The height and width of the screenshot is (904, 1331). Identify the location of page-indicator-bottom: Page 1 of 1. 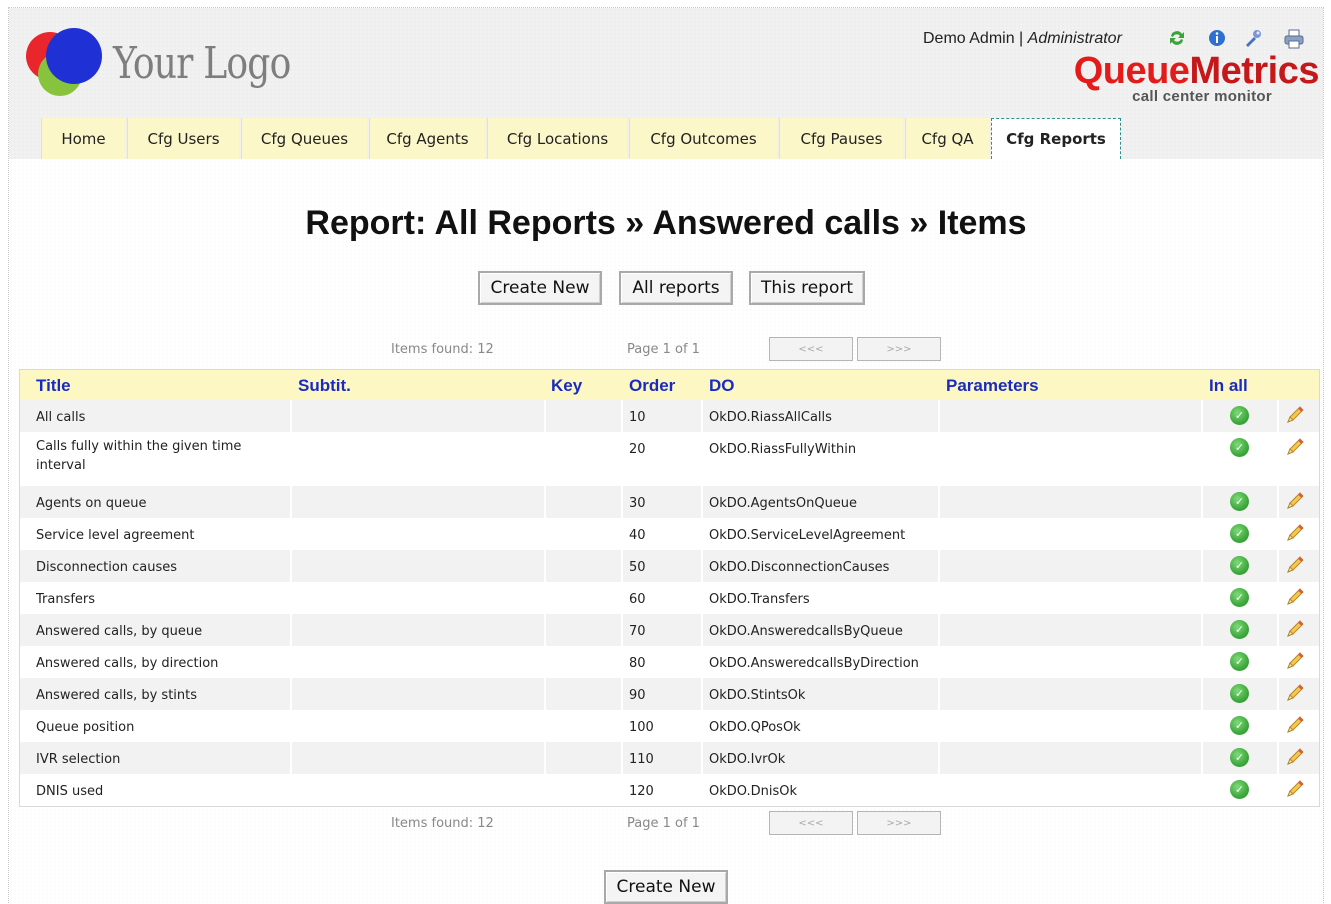
(663, 823).